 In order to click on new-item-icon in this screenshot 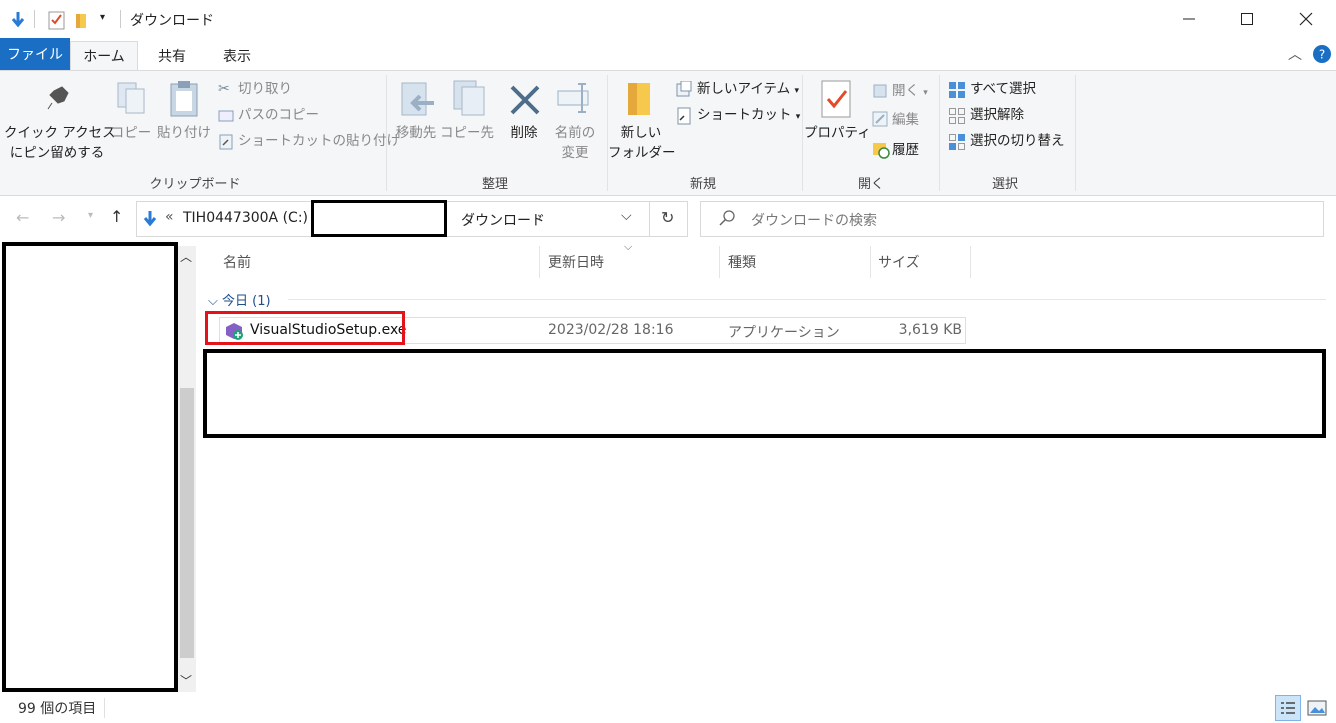, I will do `click(684, 90)`.